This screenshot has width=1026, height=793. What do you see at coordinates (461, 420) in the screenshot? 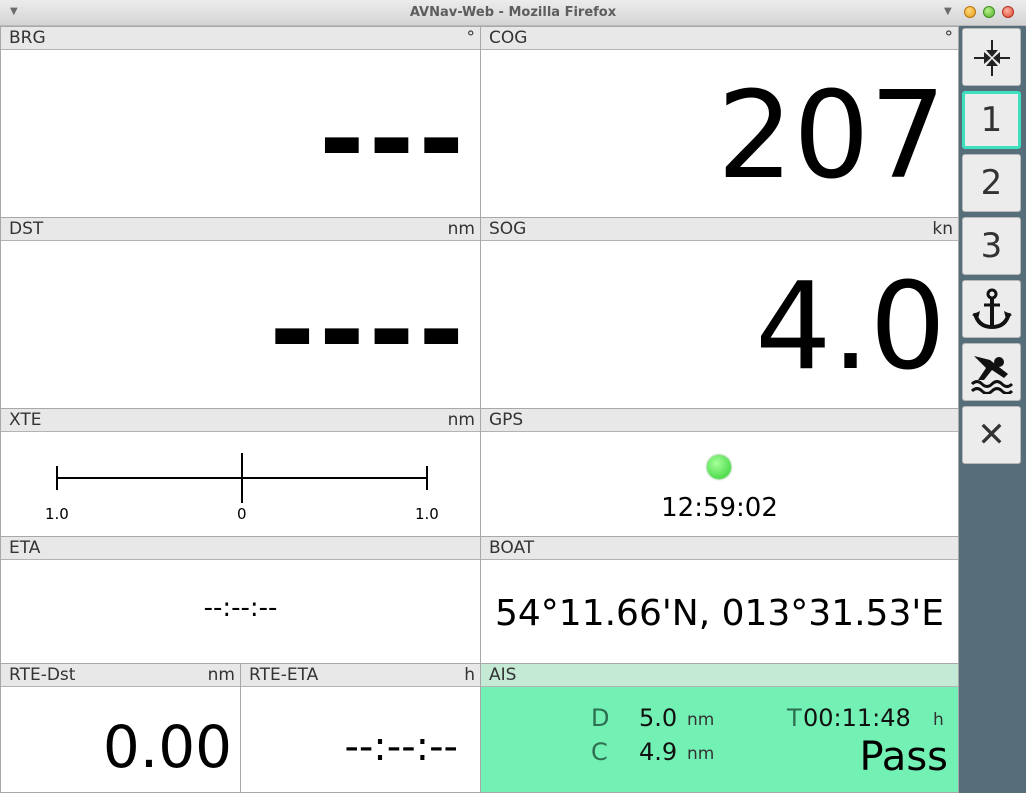
I see `xte-unit: nm` at bounding box center [461, 420].